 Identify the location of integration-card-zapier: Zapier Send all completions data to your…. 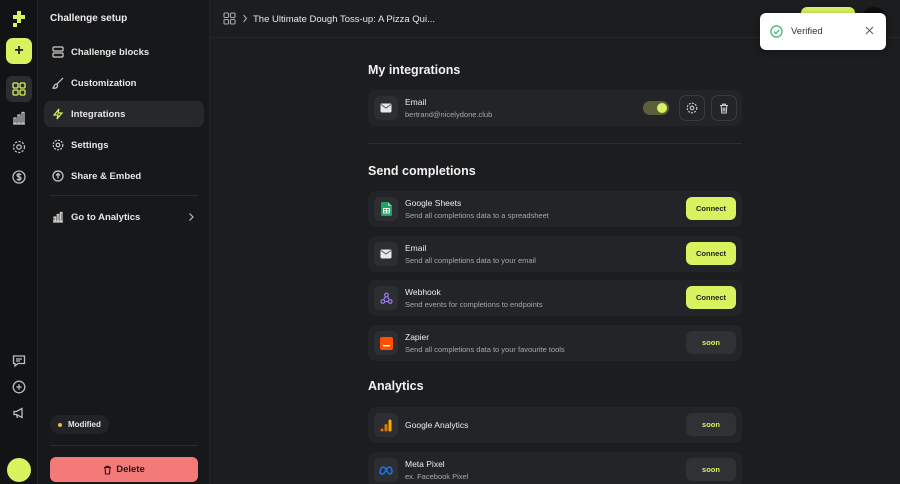
(555, 343).